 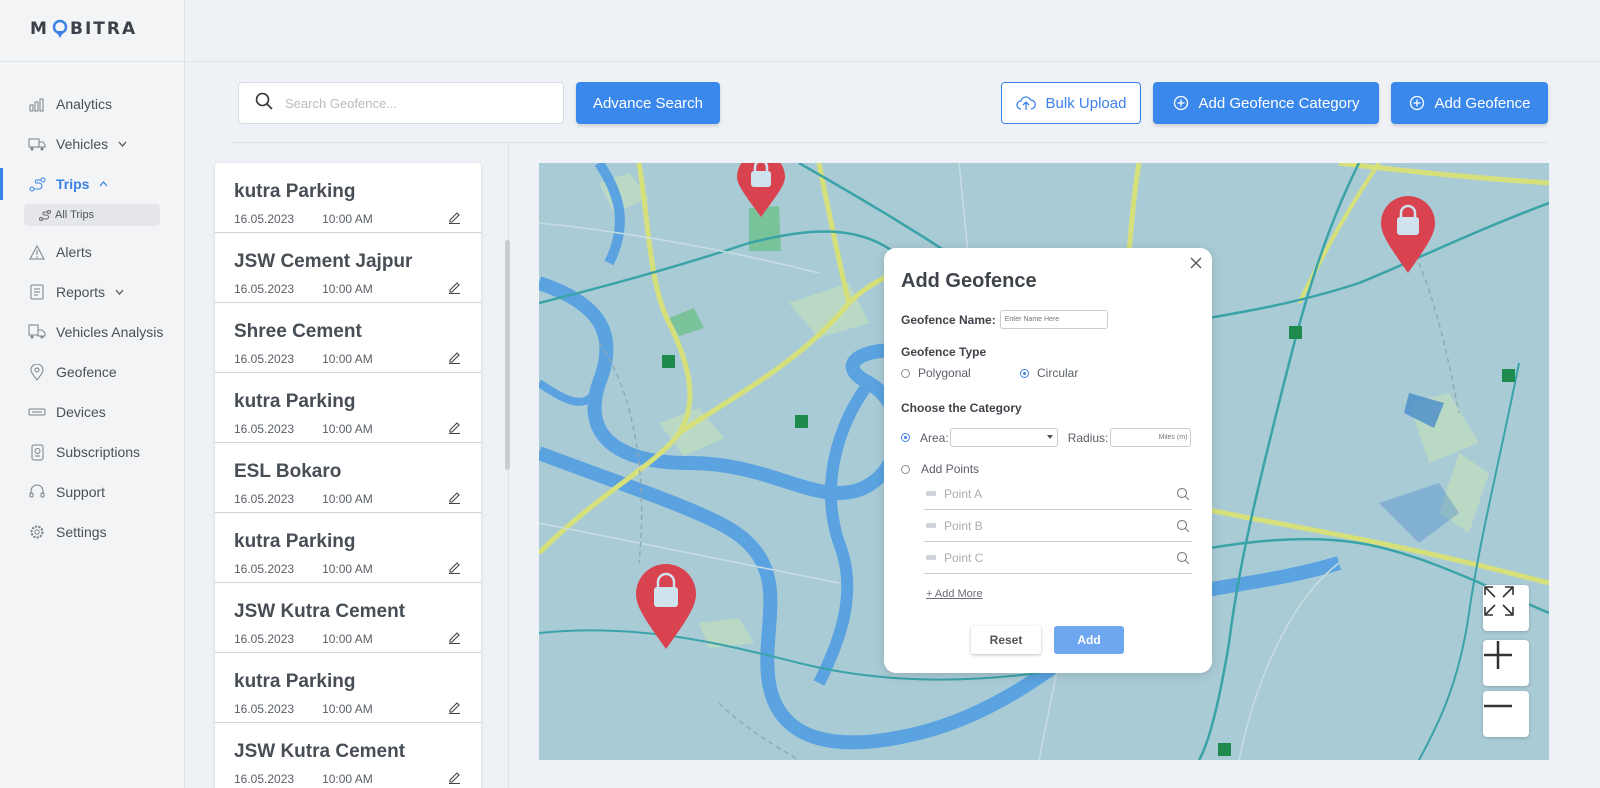 What do you see at coordinates (1482, 103) in the screenshot?
I see `add-geofence-label: Add Geofence` at bounding box center [1482, 103].